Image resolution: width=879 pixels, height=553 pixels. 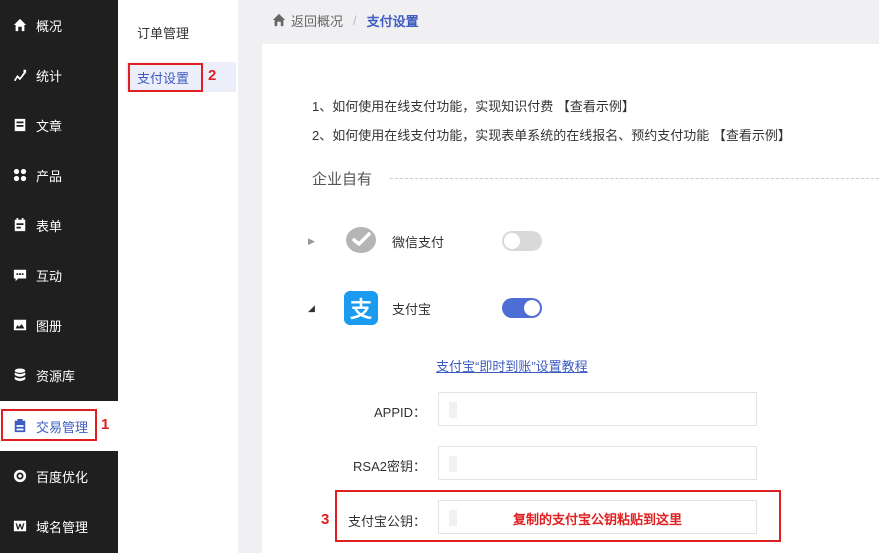 What do you see at coordinates (326, 241) in the screenshot?
I see `expand-caret-icon: ▶` at bounding box center [326, 241].